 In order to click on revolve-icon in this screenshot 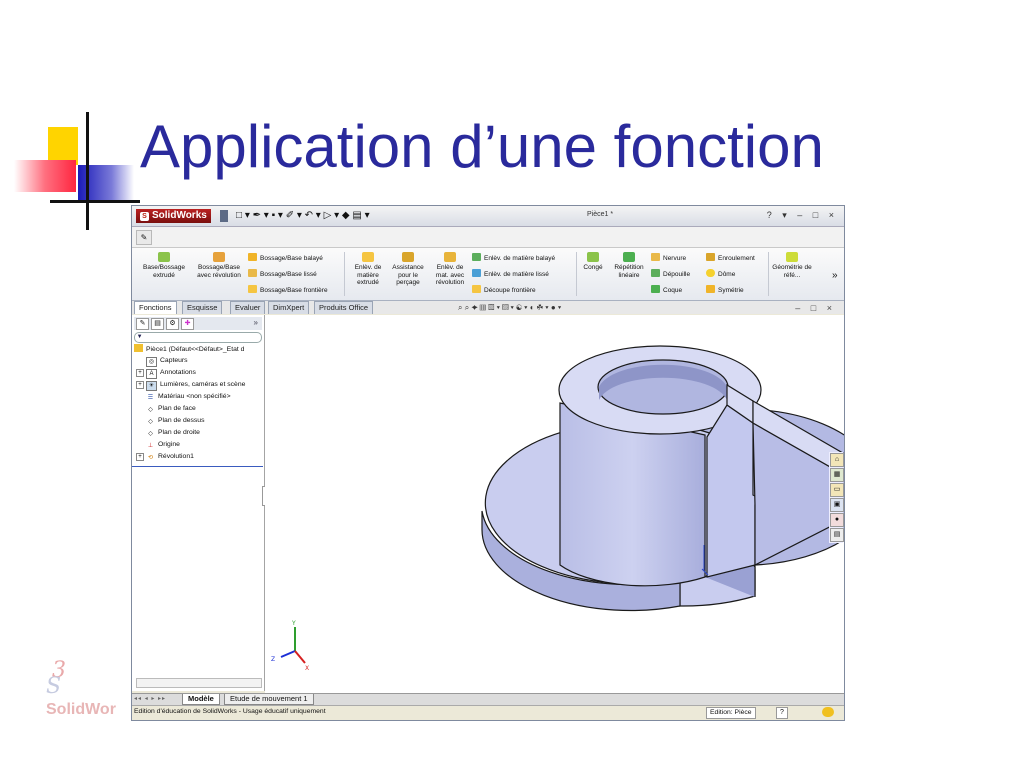, I will do `click(219, 257)`.